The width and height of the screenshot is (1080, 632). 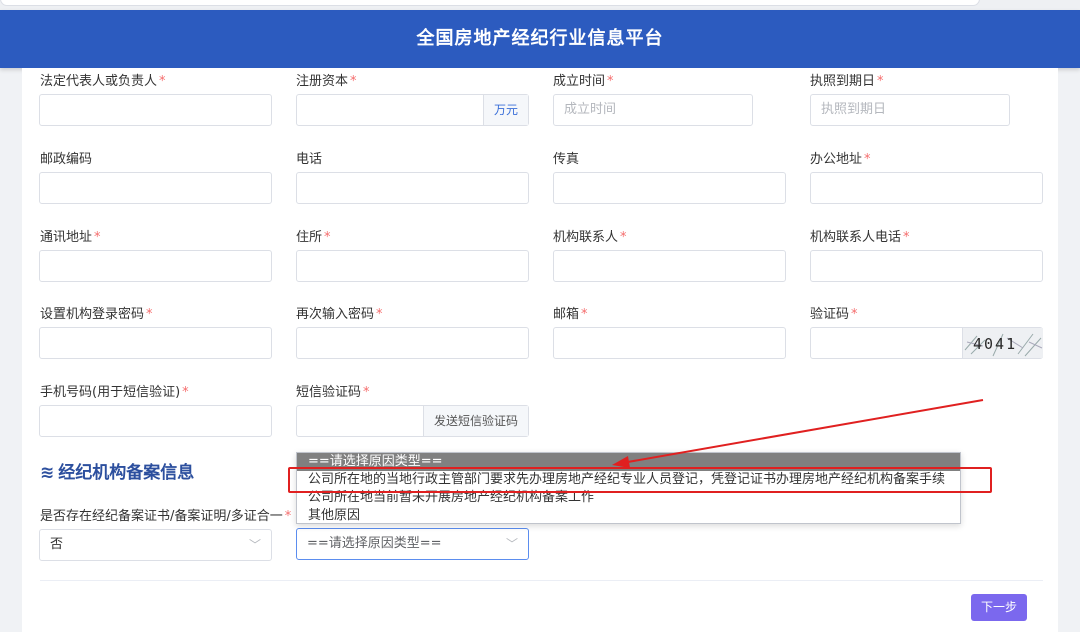 I want to click on mail-address-label: 通讯地址 *, so click(x=70, y=237).